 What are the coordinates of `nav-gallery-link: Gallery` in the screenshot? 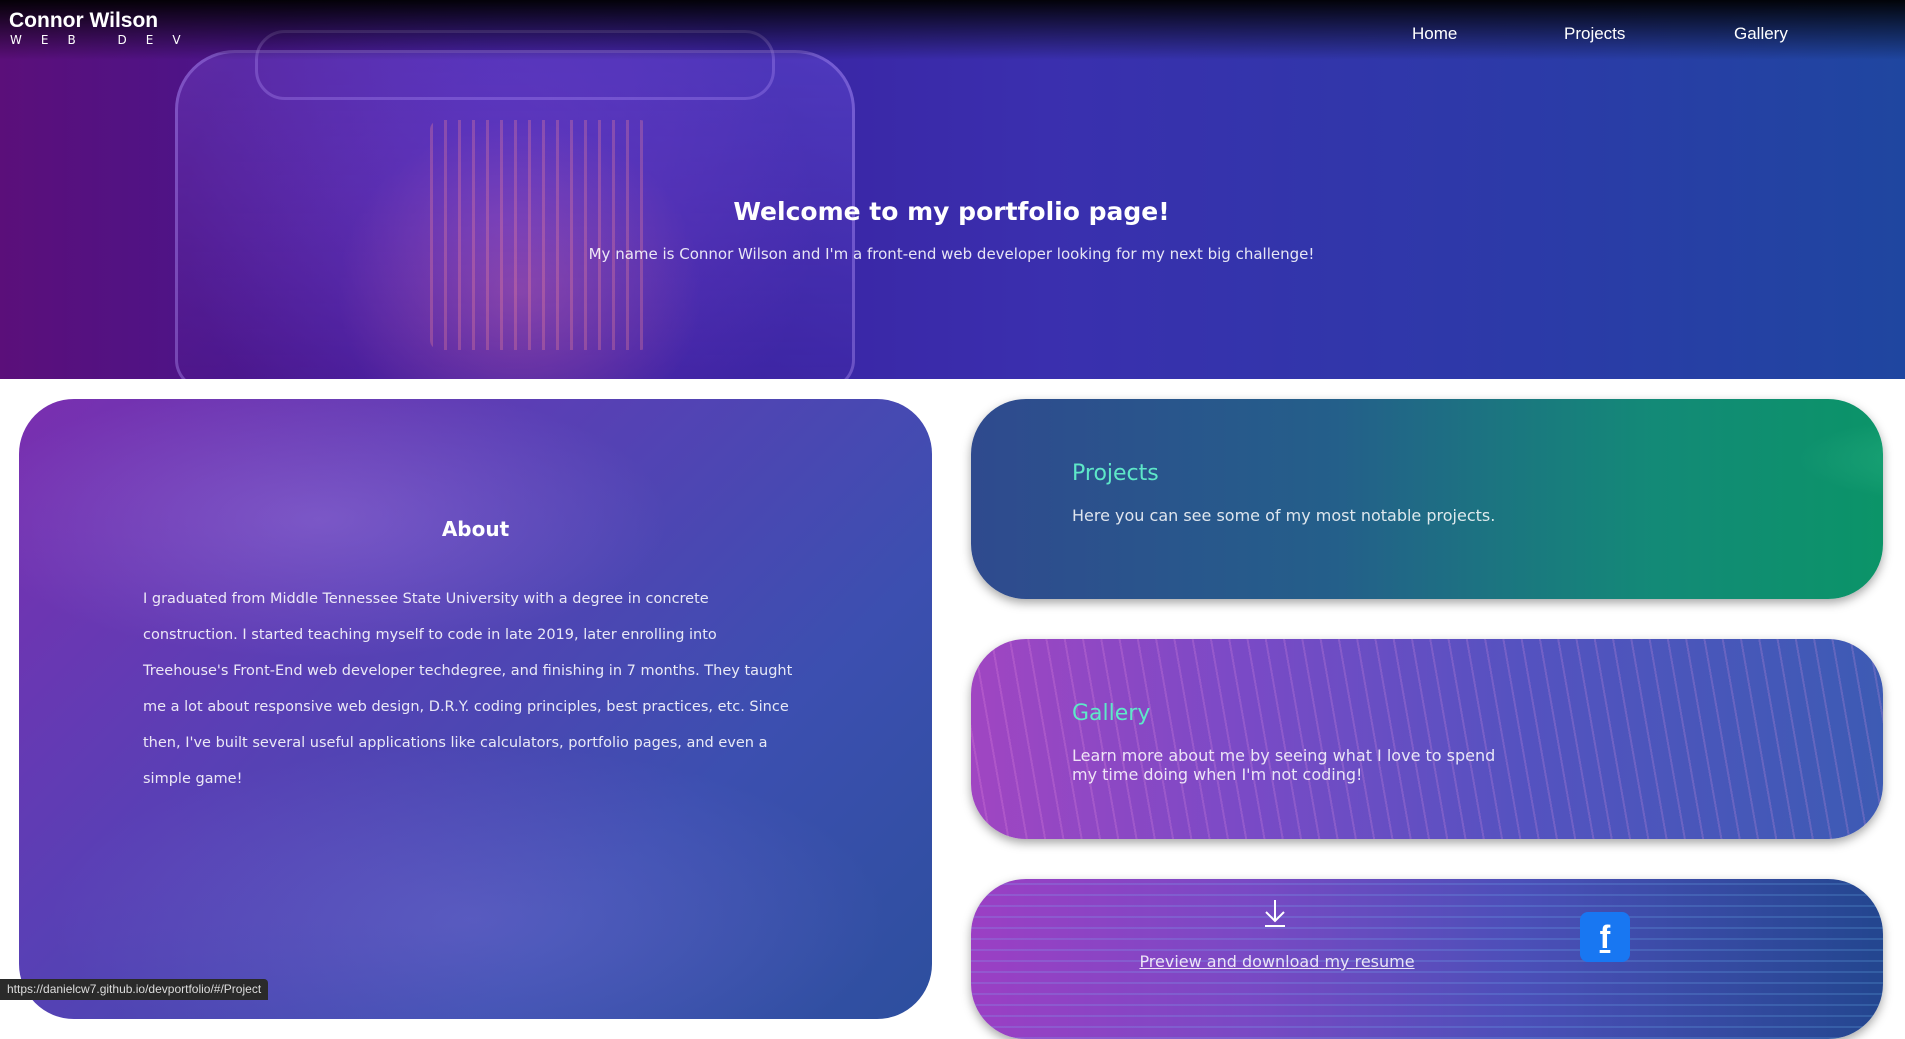 It's located at (1761, 34).